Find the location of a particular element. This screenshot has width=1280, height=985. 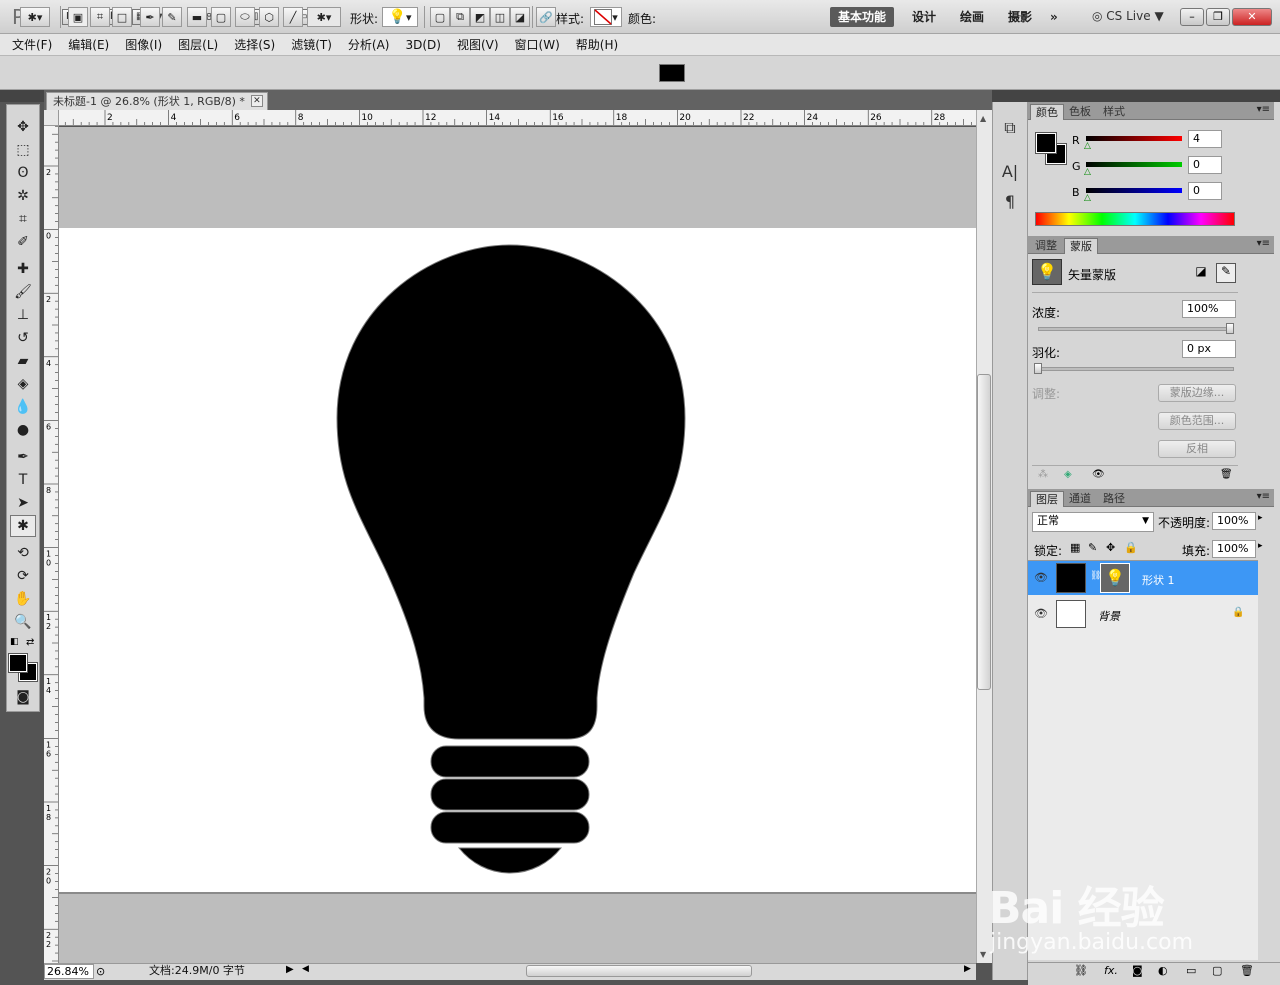

menu-image: 图像(I) is located at coordinates (143, 44).